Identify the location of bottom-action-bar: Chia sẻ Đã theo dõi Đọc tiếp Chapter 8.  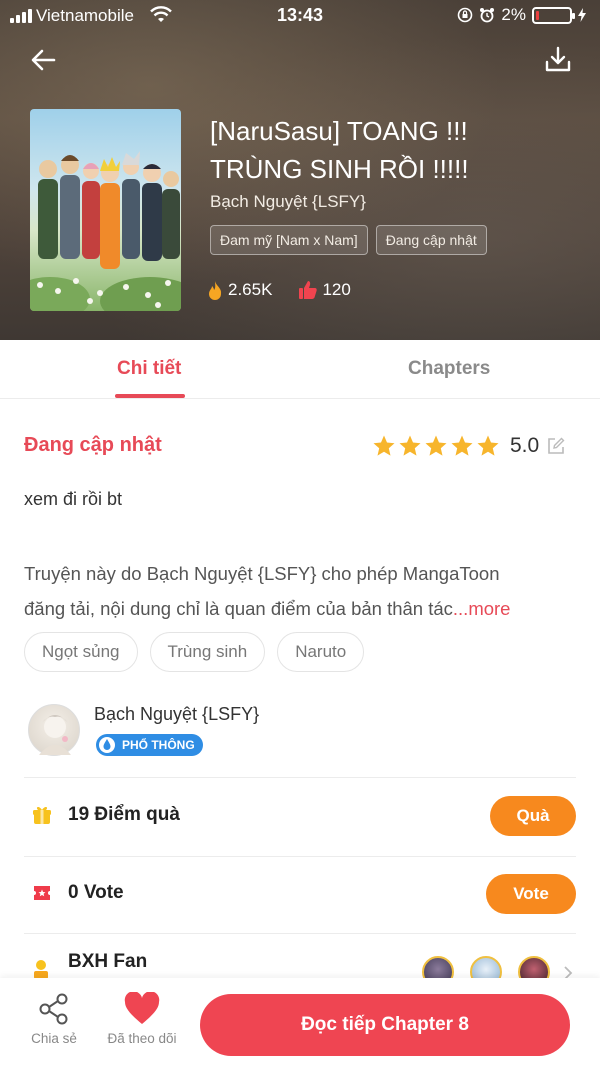
(300, 1022).